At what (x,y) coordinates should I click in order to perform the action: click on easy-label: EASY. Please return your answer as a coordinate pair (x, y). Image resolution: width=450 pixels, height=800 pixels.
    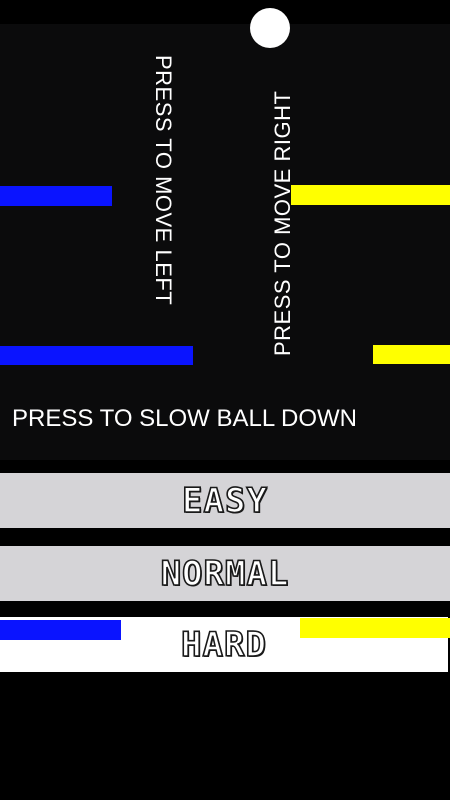
    Looking at the image, I should click on (224, 501).